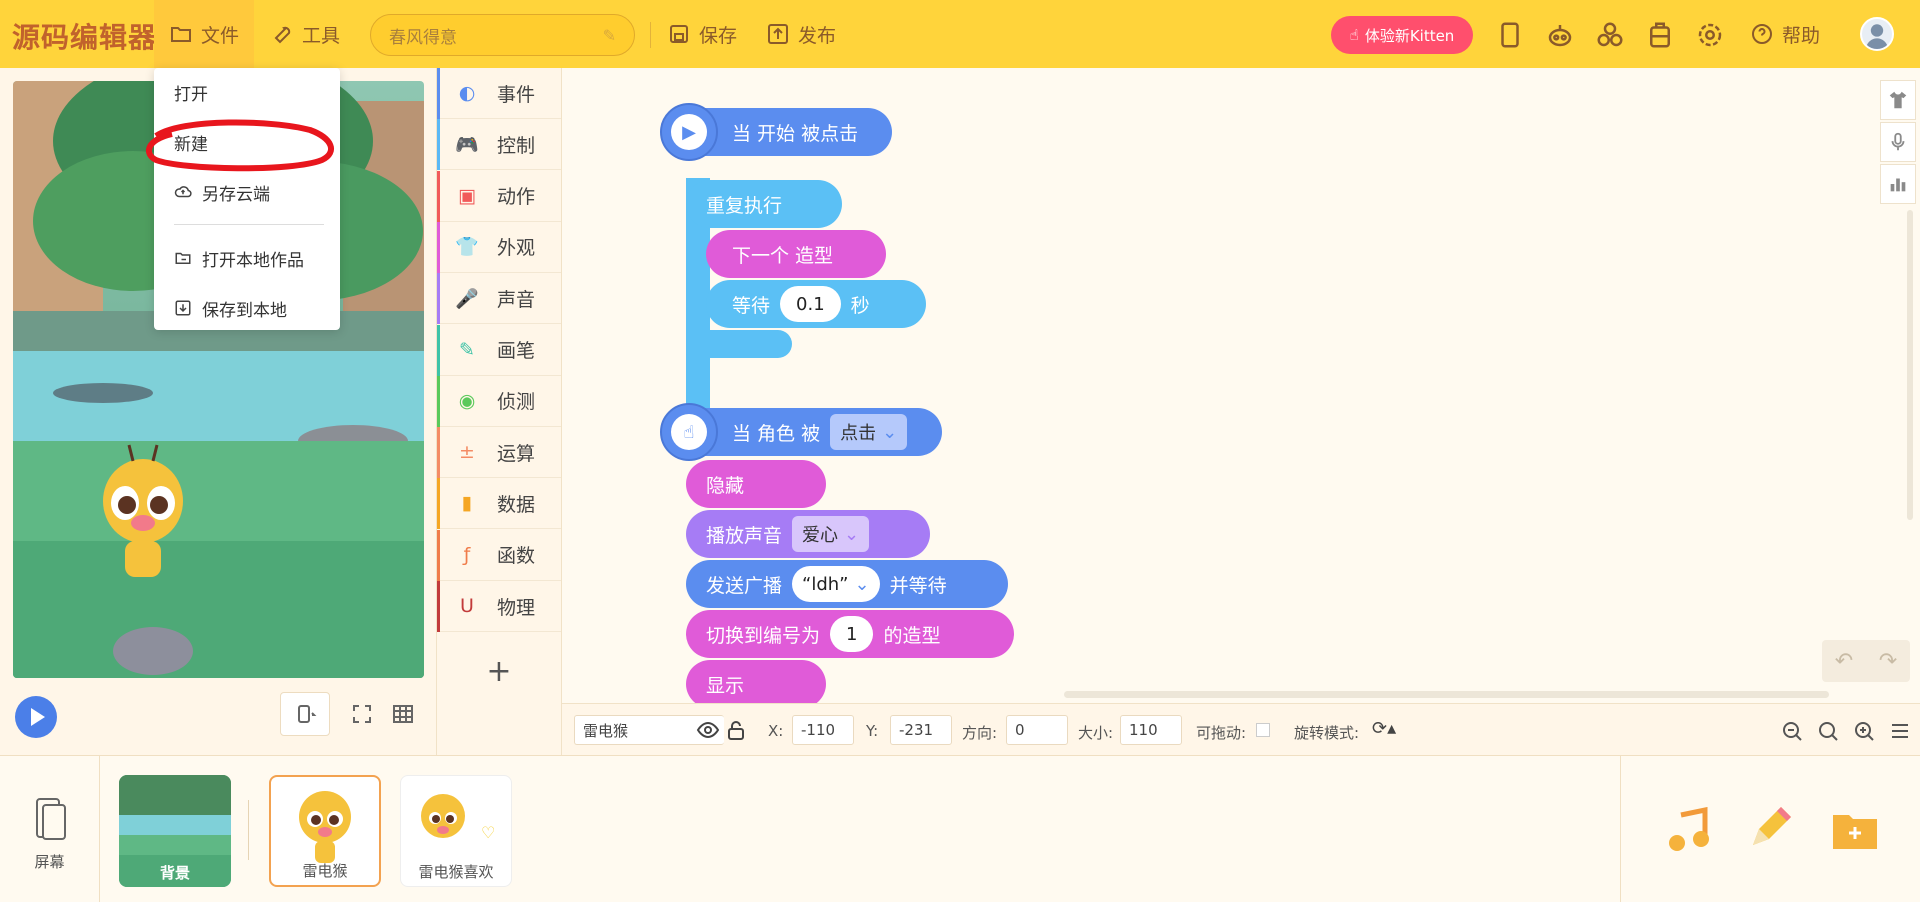  I want to click on start-hat: ▶, so click(689, 132).